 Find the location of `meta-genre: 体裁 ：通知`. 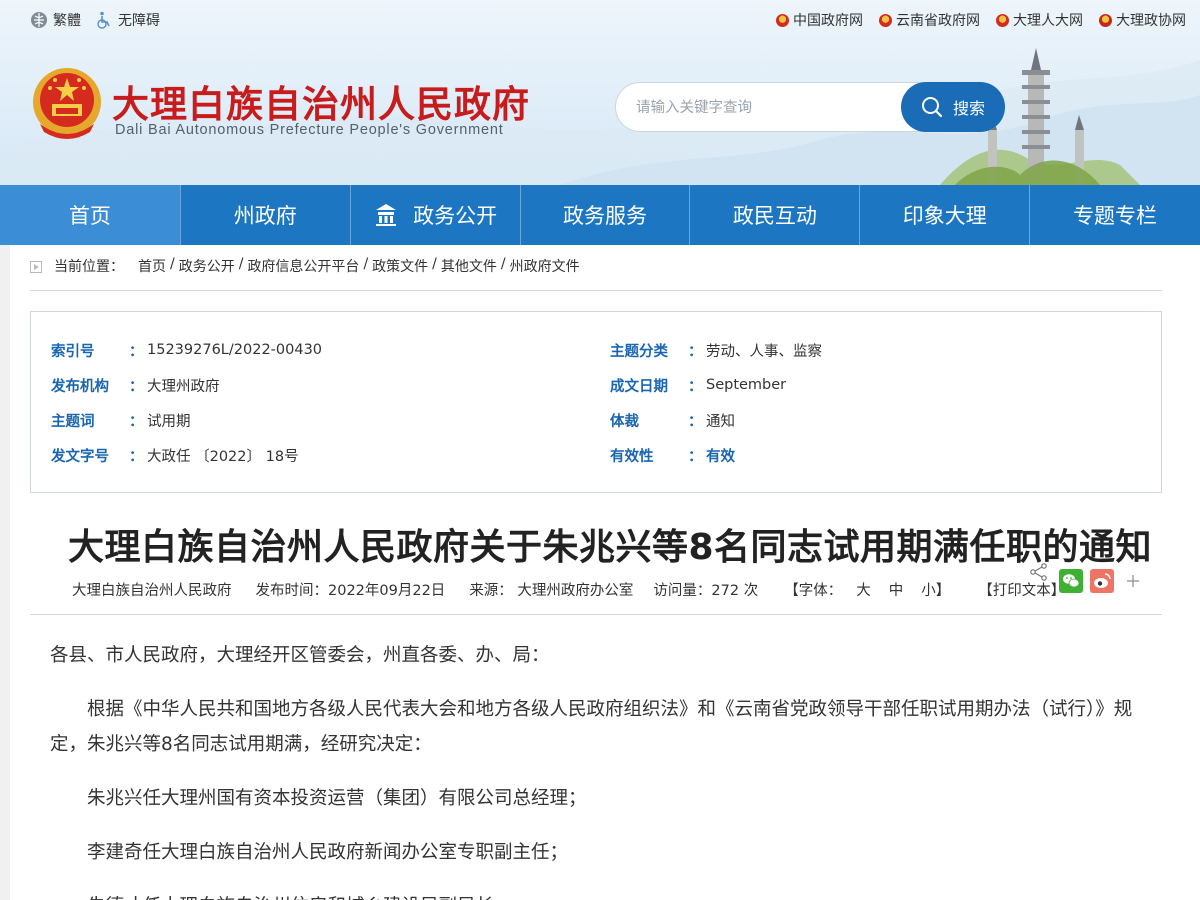

meta-genre: 体裁 ：通知 is located at coordinates (672, 420).